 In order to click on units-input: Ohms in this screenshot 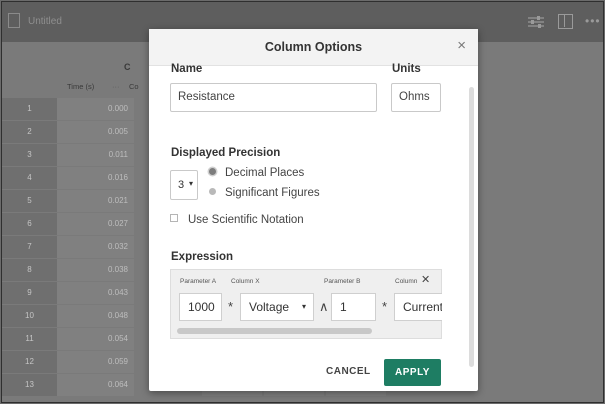, I will do `click(416, 97)`.